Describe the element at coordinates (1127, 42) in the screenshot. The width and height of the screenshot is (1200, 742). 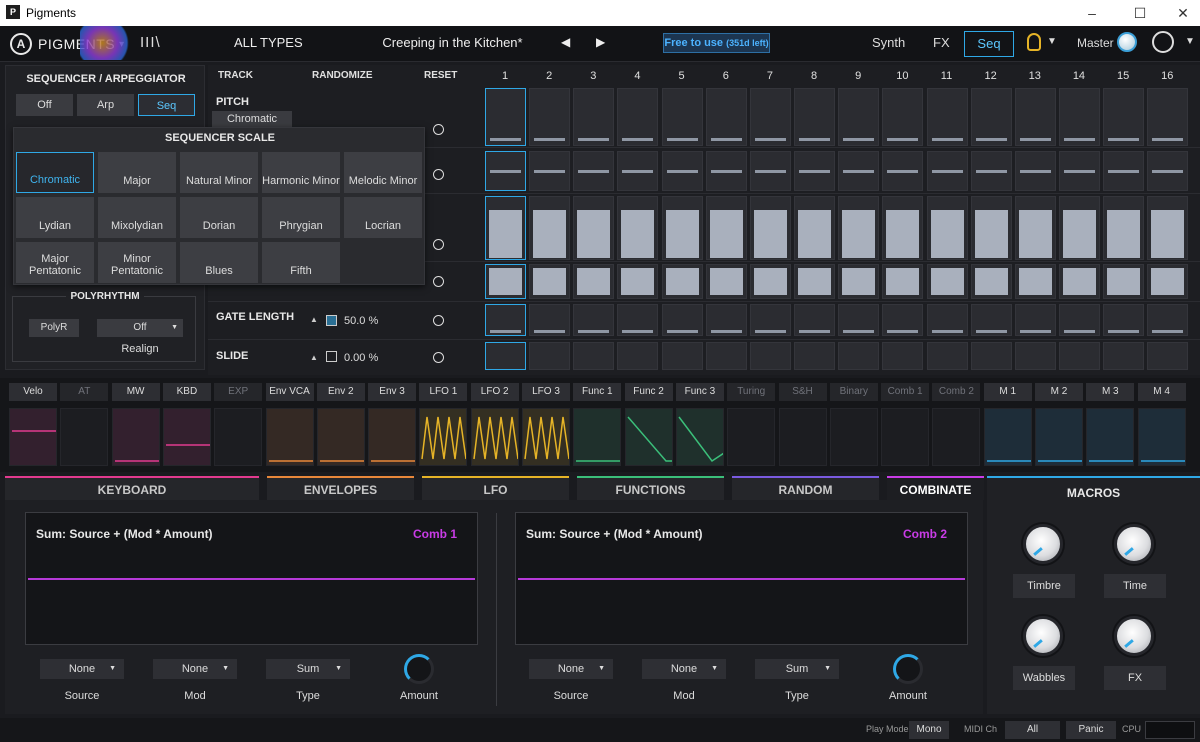
I see `master-volume-knob` at that location.